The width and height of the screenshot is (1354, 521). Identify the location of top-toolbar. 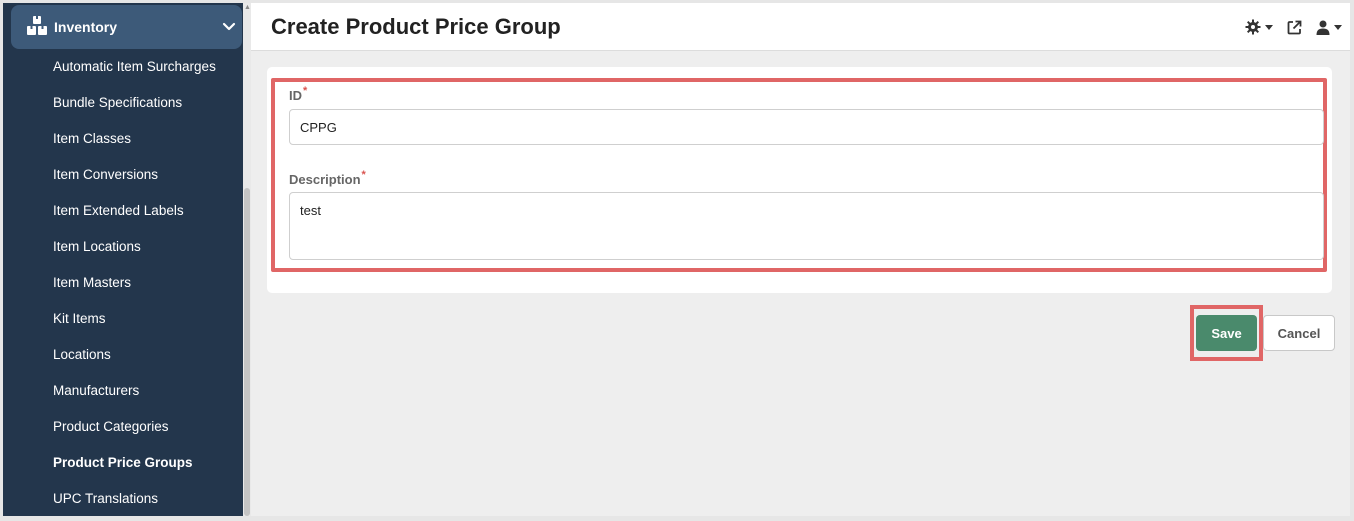
(1288, 27).